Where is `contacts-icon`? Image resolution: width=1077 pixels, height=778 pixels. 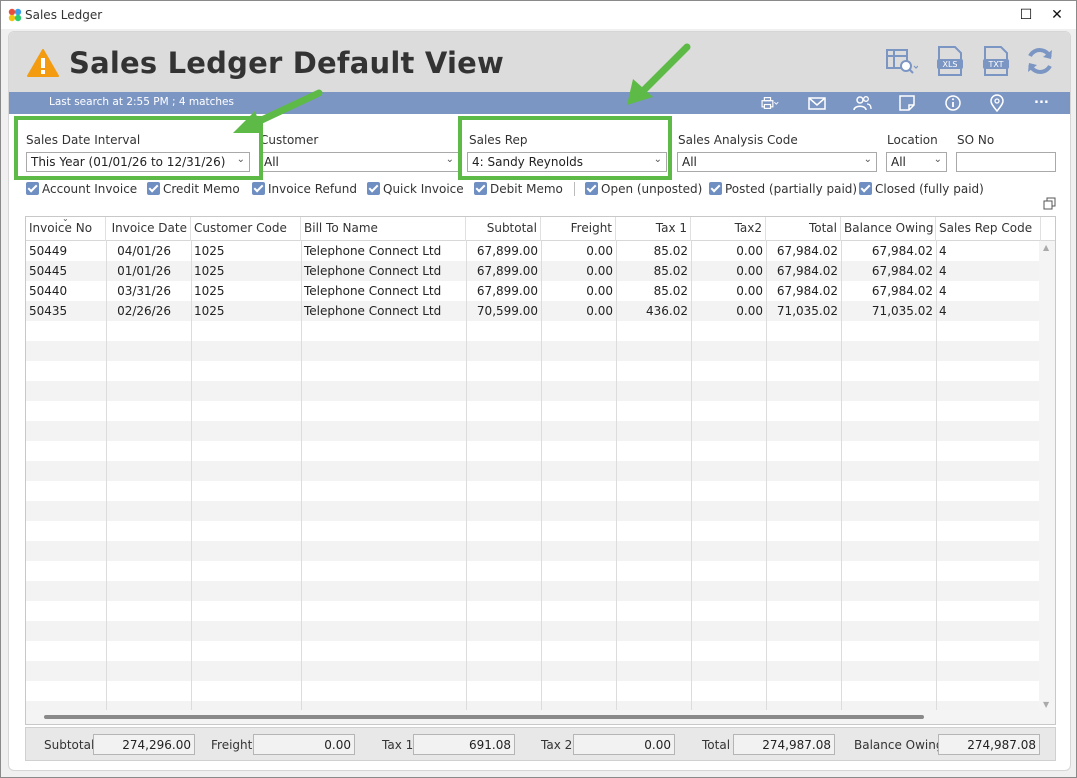
contacts-icon is located at coordinates (862, 103).